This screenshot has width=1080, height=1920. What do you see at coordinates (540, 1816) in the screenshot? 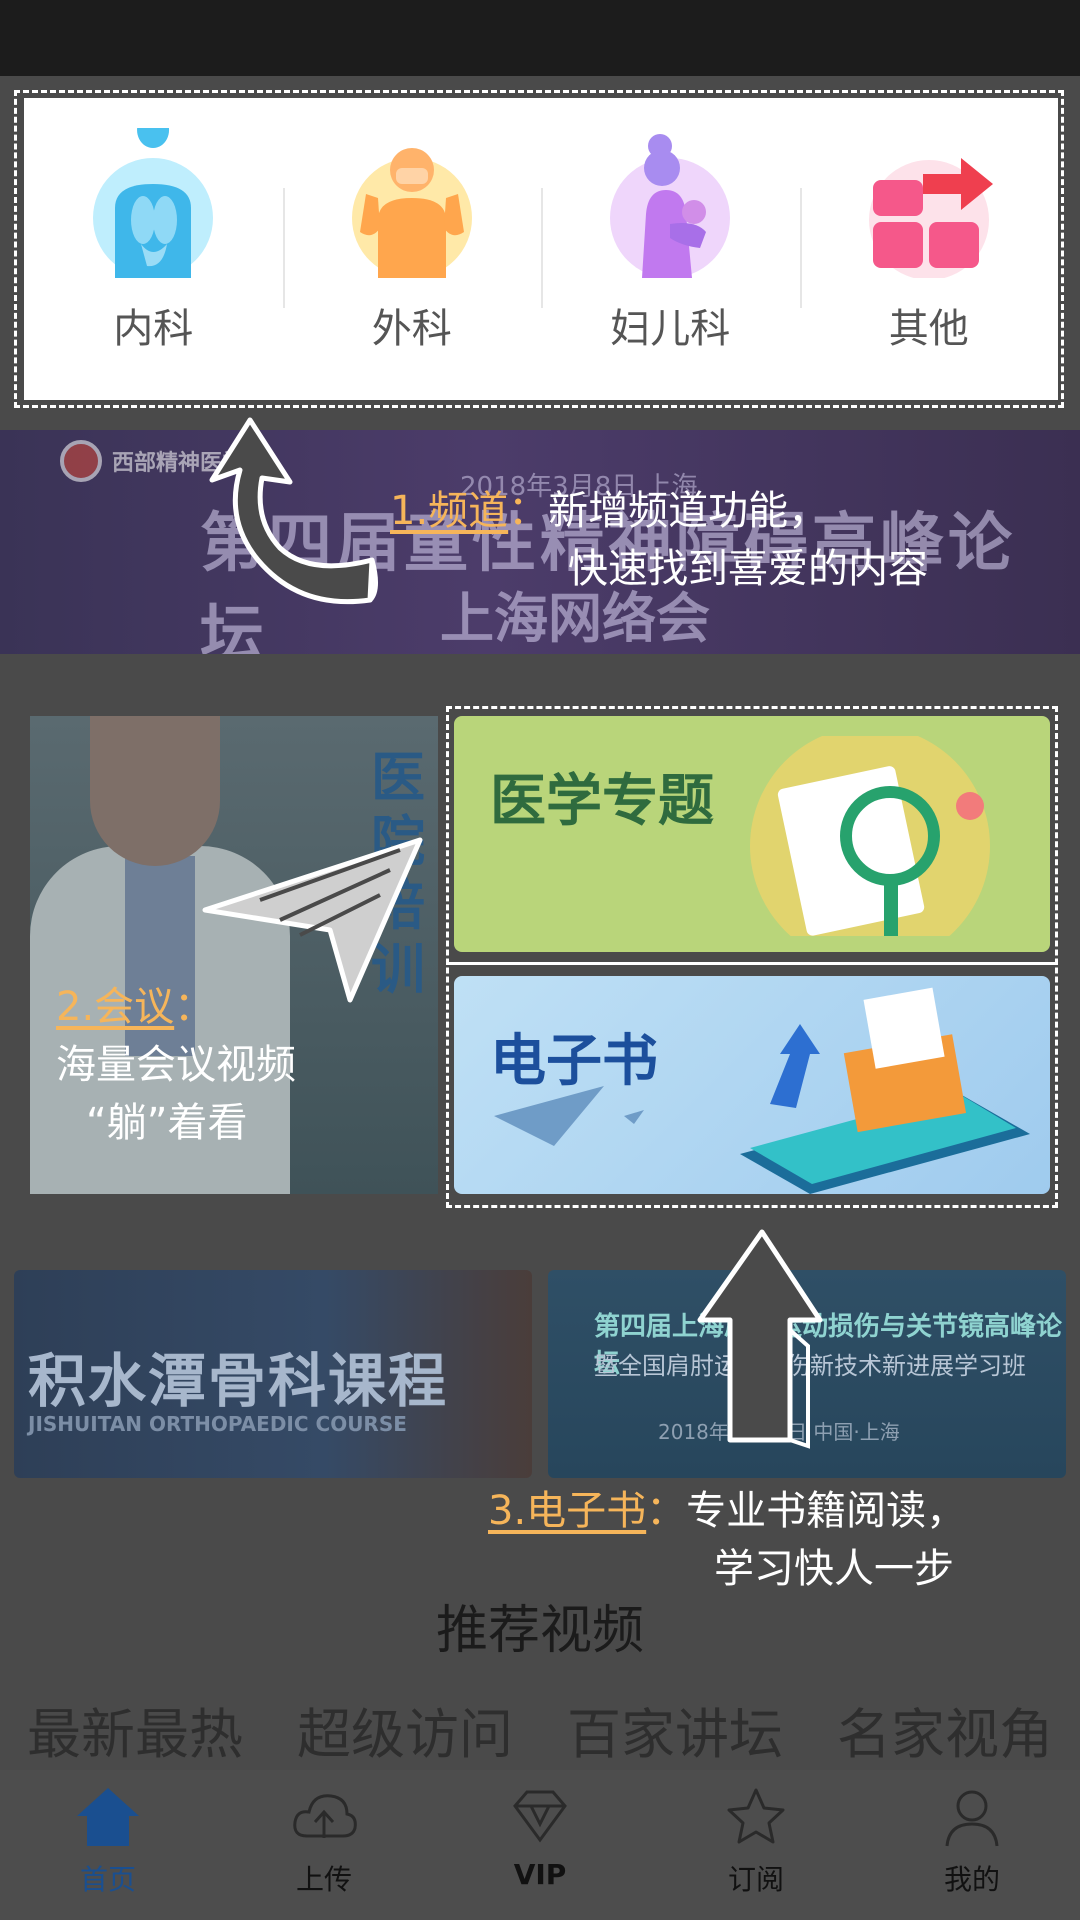
I see `diamond-icon` at bounding box center [540, 1816].